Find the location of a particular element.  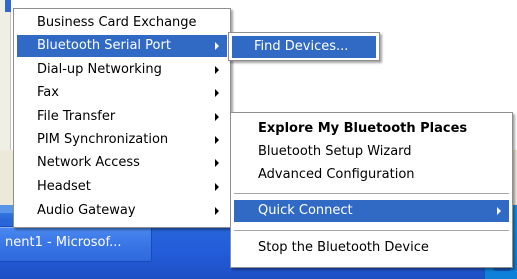

menu-item-business-card-exchange: Business Card Exchange is located at coordinates (122, 23).